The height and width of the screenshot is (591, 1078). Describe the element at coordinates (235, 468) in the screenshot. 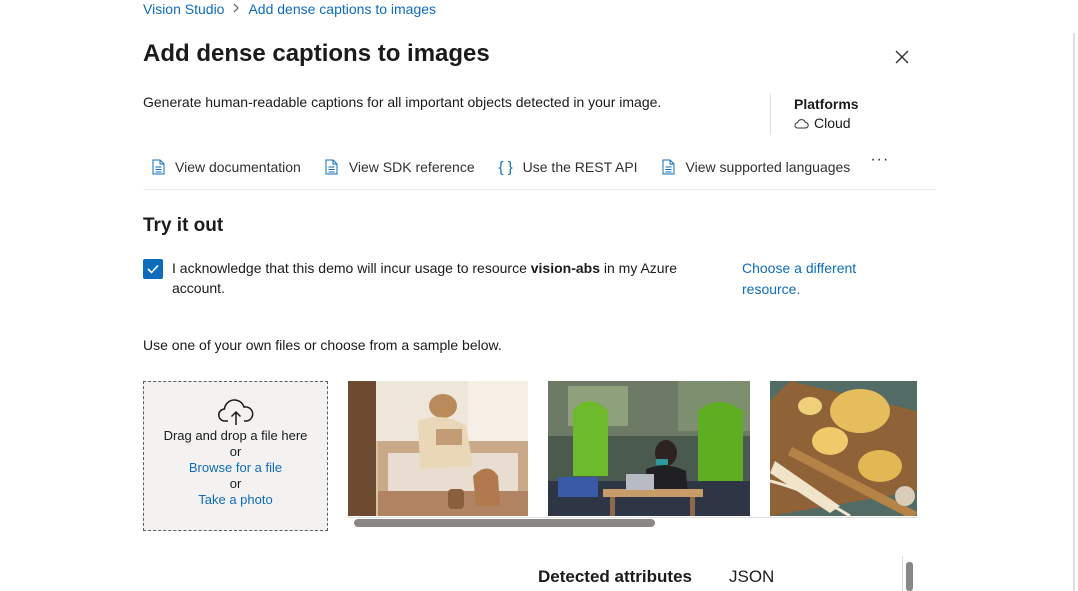

I see `browse-file-link: Browse for a file` at that location.